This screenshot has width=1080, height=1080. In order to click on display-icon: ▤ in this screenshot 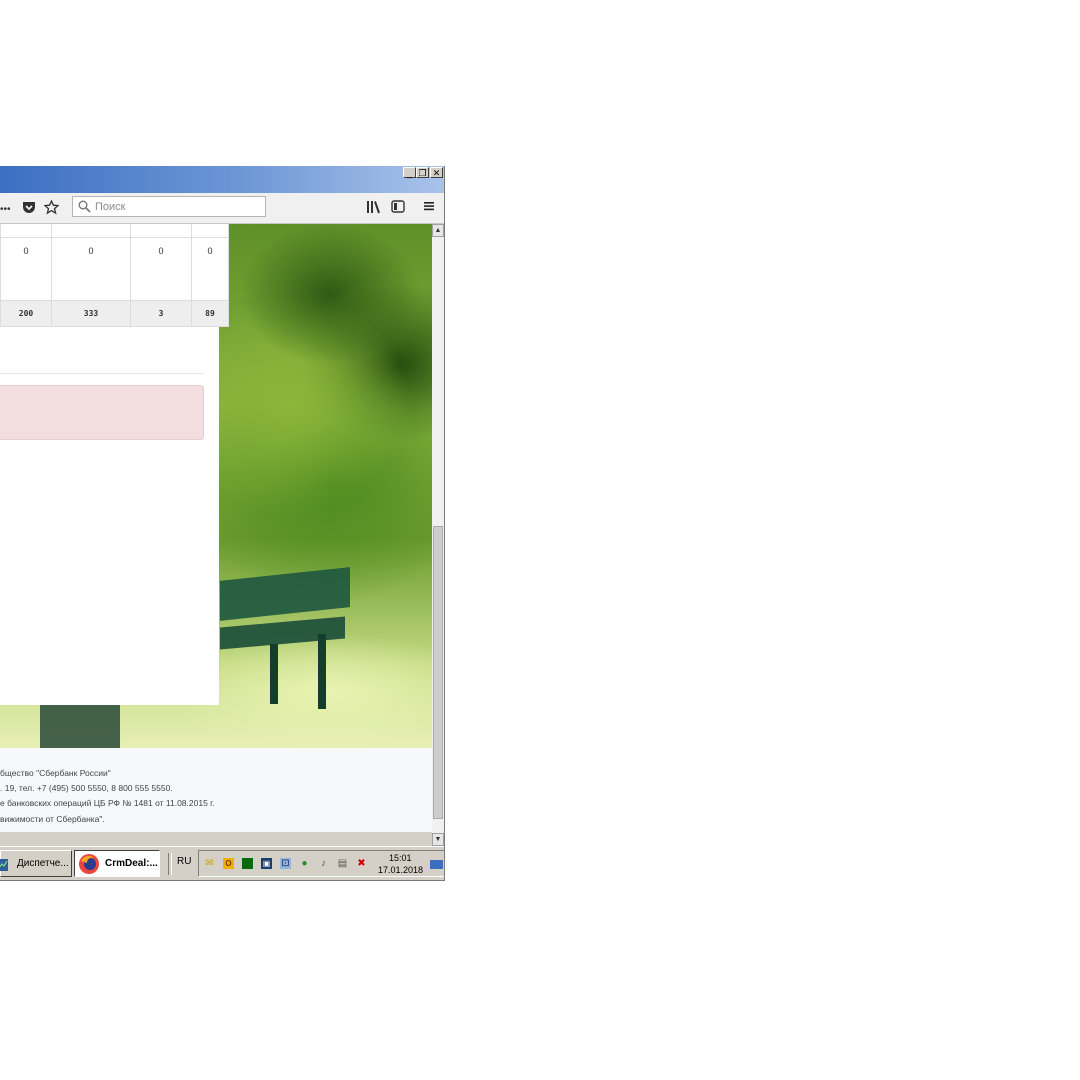, I will do `click(342, 863)`.